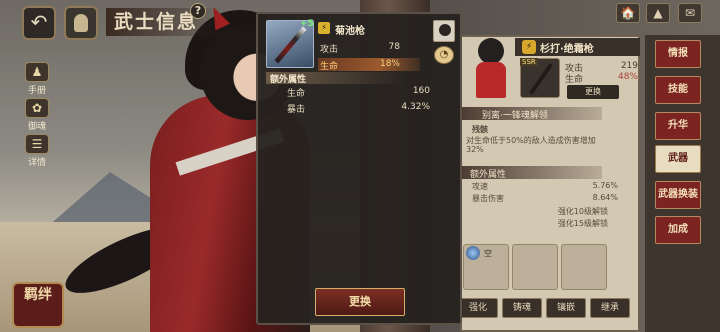 This screenshot has width=720, height=332. Describe the element at coordinates (360, 302) in the screenshot. I see `change-button: 更换` at that location.